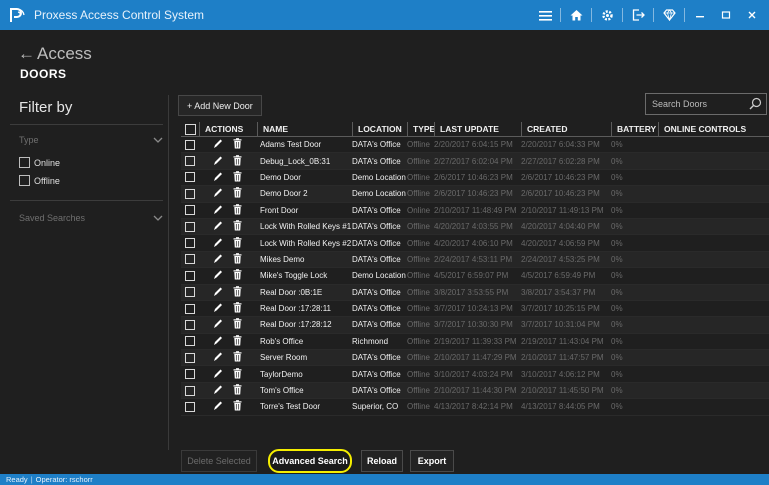 This screenshot has height=485, width=769. Describe the element at coordinates (752, 15) in the screenshot. I see `close-icon` at that location.